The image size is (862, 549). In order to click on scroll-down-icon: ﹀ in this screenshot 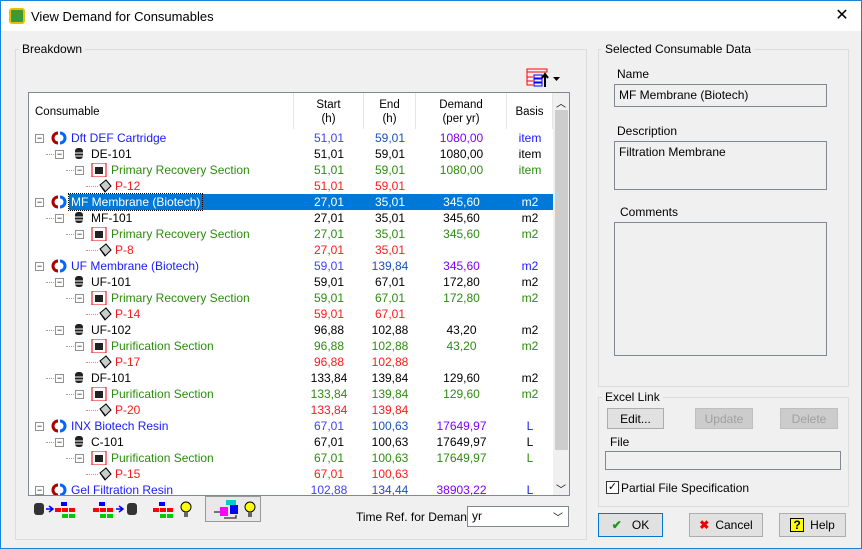, I will do `click(561, 488)`.